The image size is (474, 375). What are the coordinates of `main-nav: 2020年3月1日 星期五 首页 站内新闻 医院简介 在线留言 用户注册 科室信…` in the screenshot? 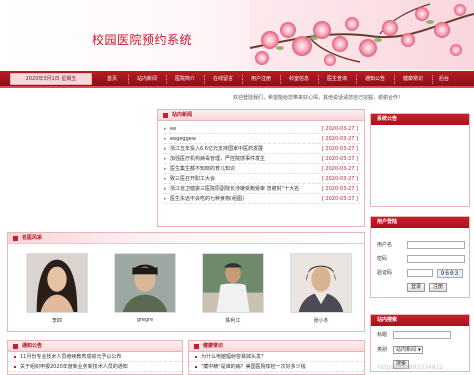 It's located at (237, 79).